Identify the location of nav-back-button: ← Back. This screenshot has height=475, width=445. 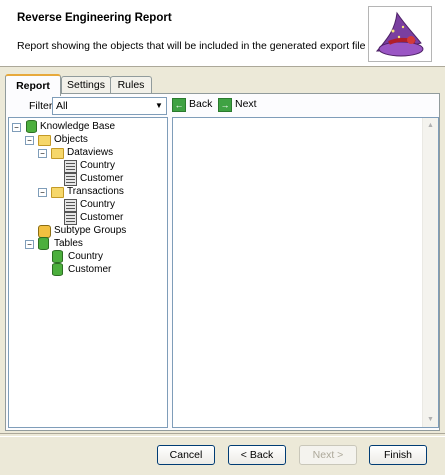
(193, 104).